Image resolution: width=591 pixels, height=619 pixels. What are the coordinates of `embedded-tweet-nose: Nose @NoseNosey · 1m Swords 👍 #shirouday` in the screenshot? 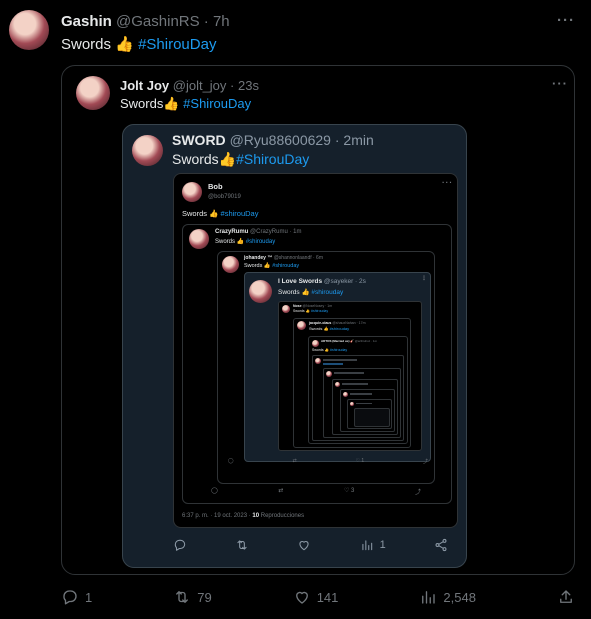 It's located at (350, 376).